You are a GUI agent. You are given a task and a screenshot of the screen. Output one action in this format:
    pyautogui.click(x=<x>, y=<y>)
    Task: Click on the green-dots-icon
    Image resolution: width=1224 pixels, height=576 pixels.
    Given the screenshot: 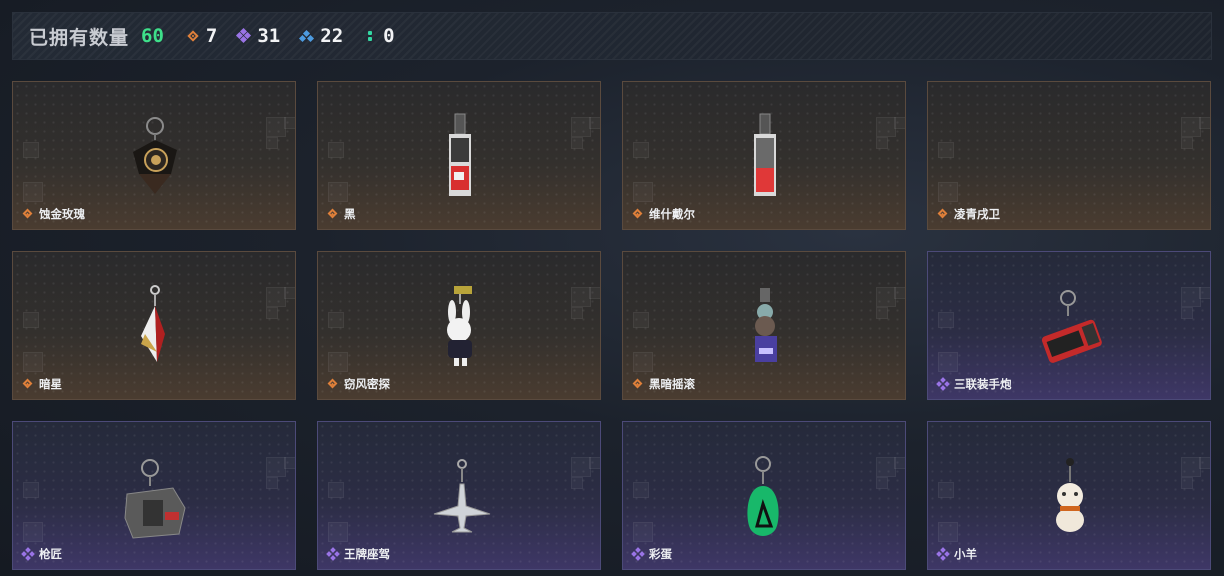 What is the action you would take?
    pyautogui.click(x=370, y=36)
    